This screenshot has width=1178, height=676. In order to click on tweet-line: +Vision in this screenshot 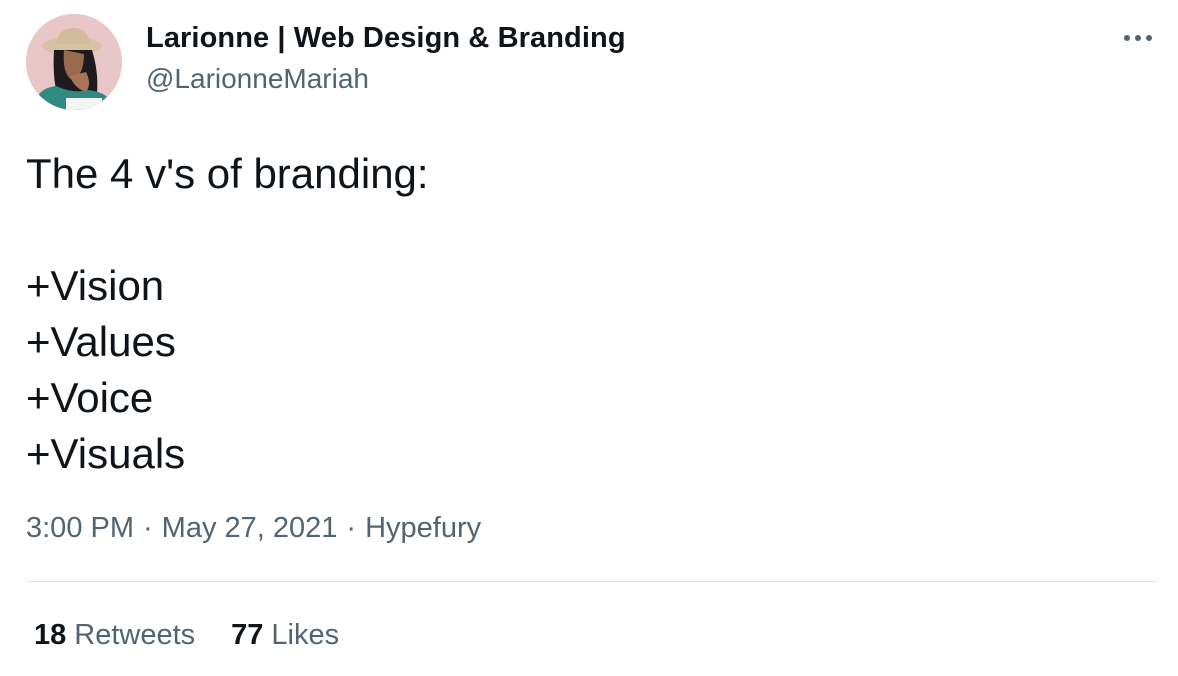, I will do `click(95, 285)`.